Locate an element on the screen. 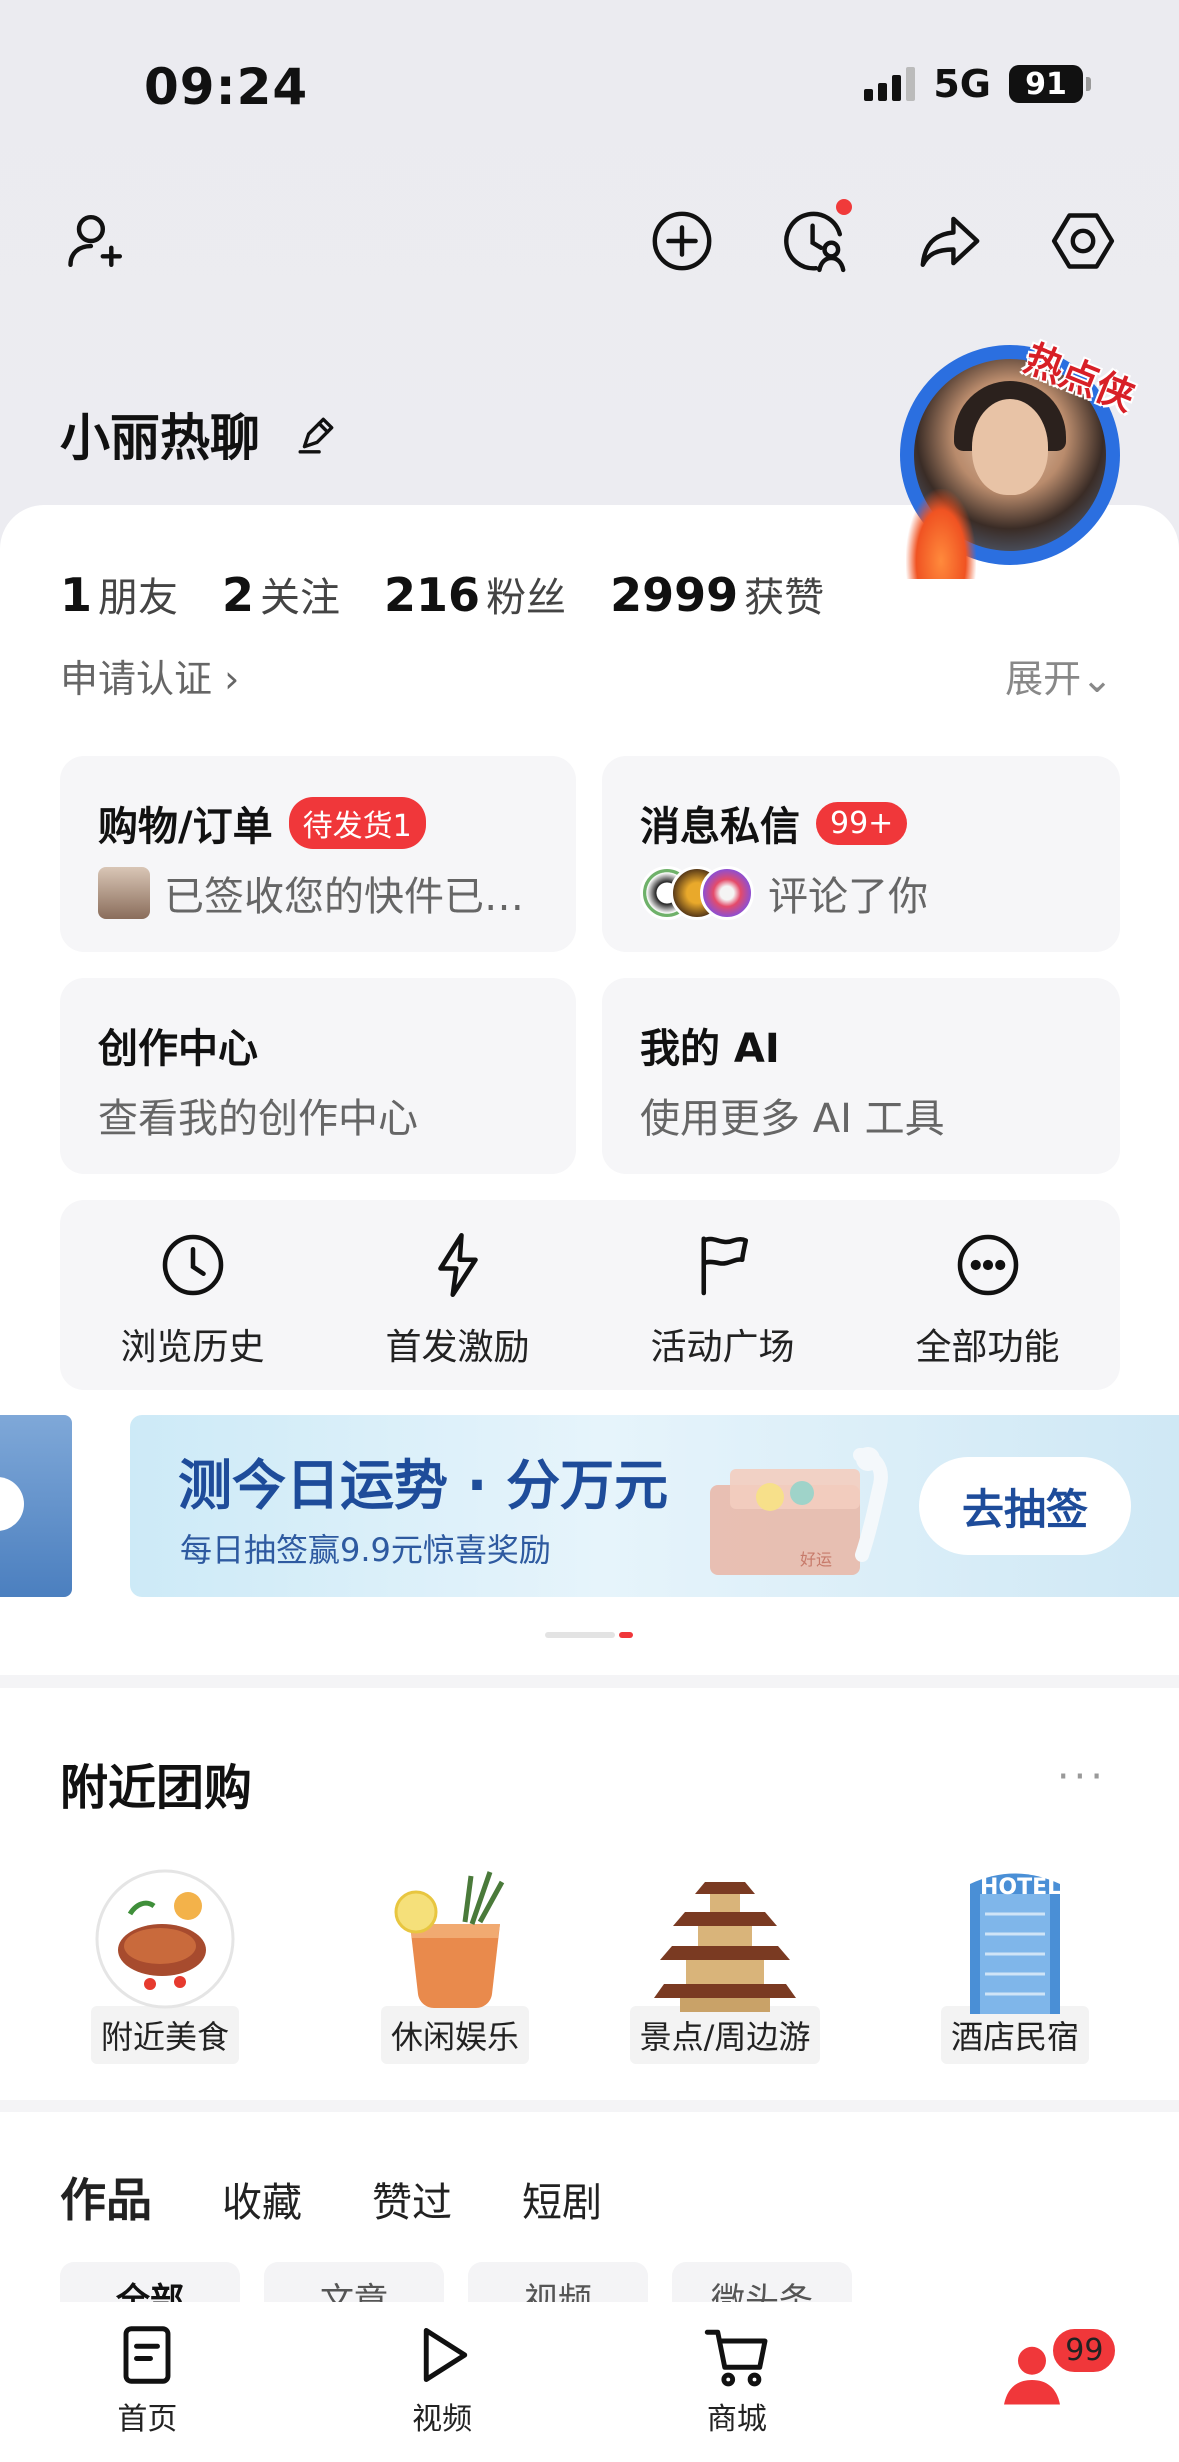 The image size is (1179, 2462). me-badge: 99 is located at coordinates (1084, 2350).